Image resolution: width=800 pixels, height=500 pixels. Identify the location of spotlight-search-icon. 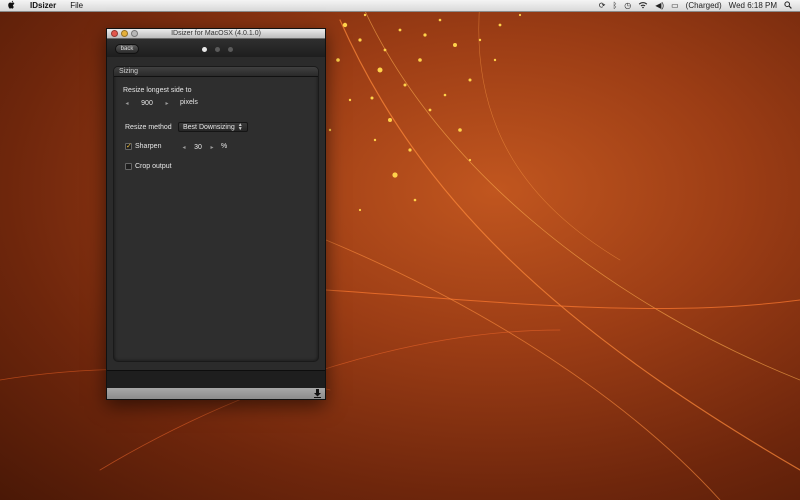
(788, 5).